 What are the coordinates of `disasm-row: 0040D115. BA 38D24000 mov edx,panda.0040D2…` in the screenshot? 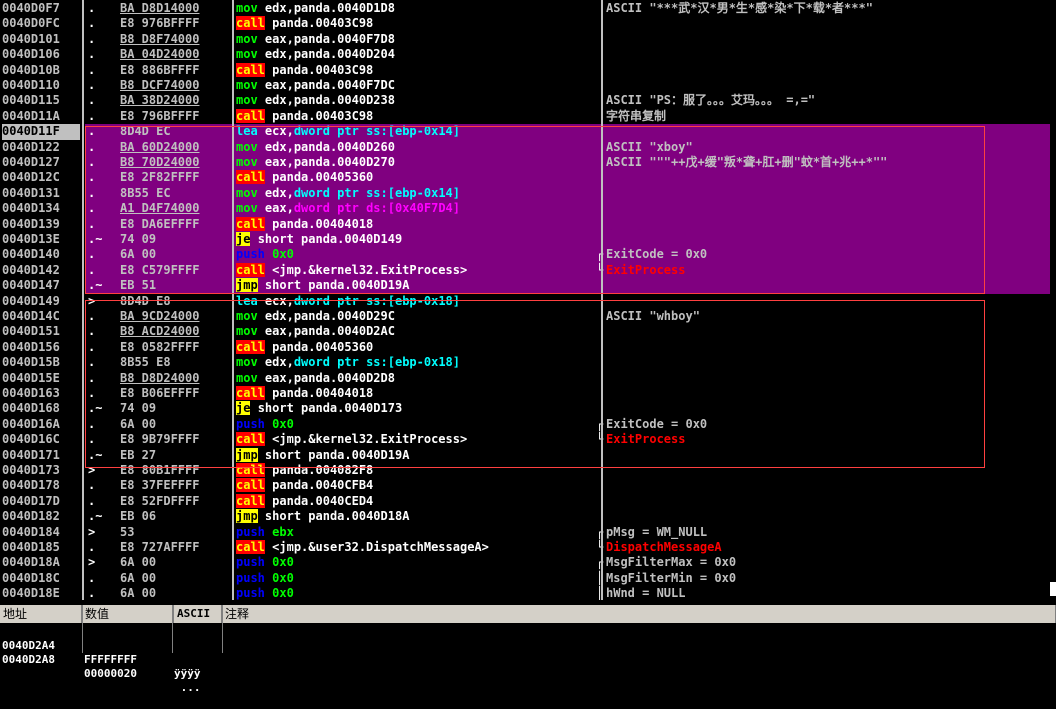 It's located at (528, 100).